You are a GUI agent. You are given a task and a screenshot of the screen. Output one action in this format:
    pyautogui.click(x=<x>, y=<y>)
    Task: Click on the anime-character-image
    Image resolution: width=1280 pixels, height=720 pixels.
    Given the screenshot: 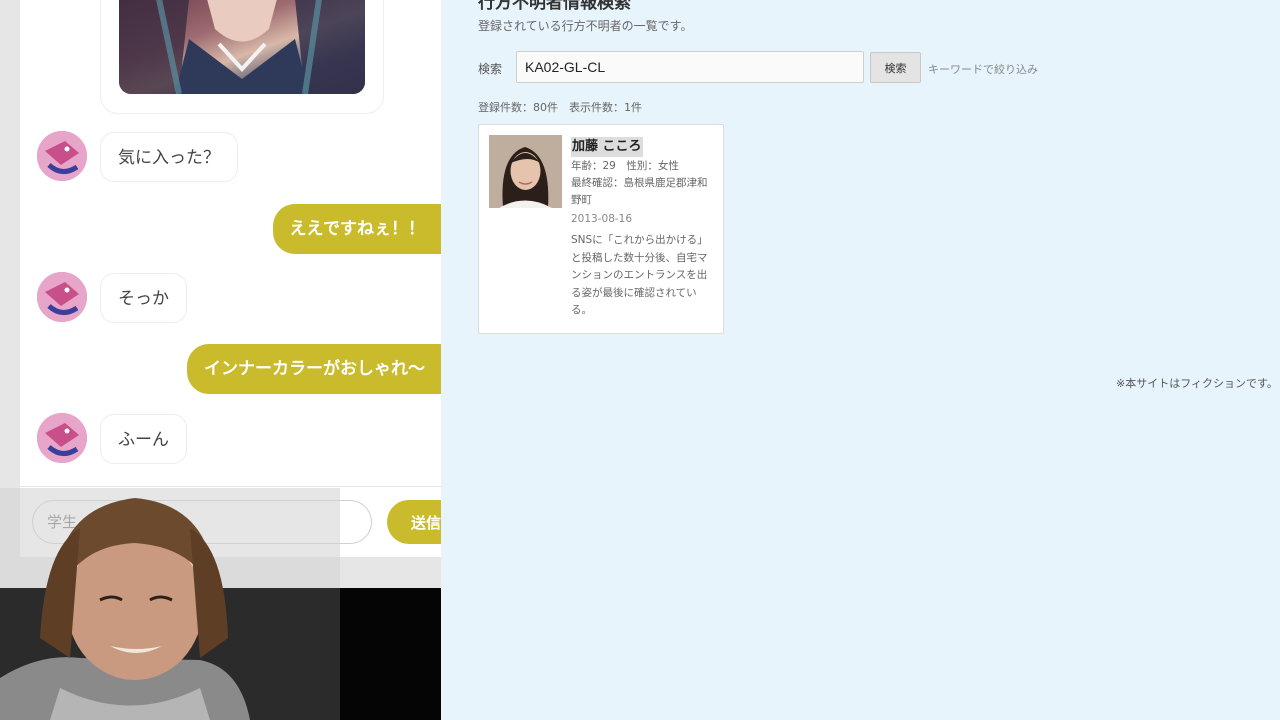 What is the action you would take?
    pyautogui.click(x=242, y=47)
    